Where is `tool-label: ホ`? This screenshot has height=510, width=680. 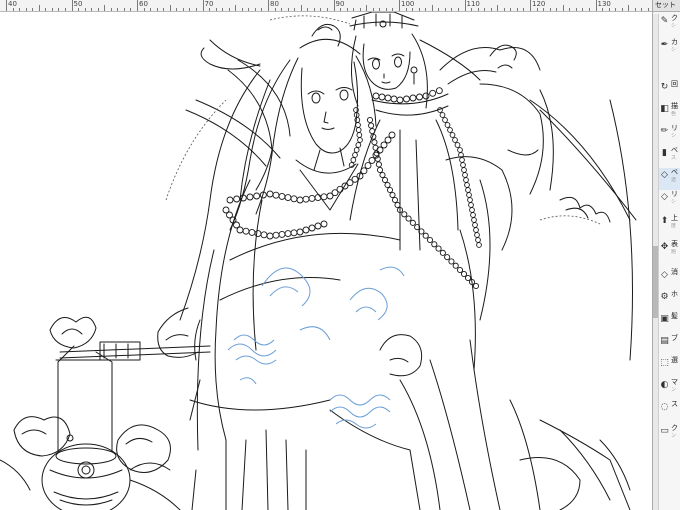
tool-label: ホ is located at coordinates (674, 294).